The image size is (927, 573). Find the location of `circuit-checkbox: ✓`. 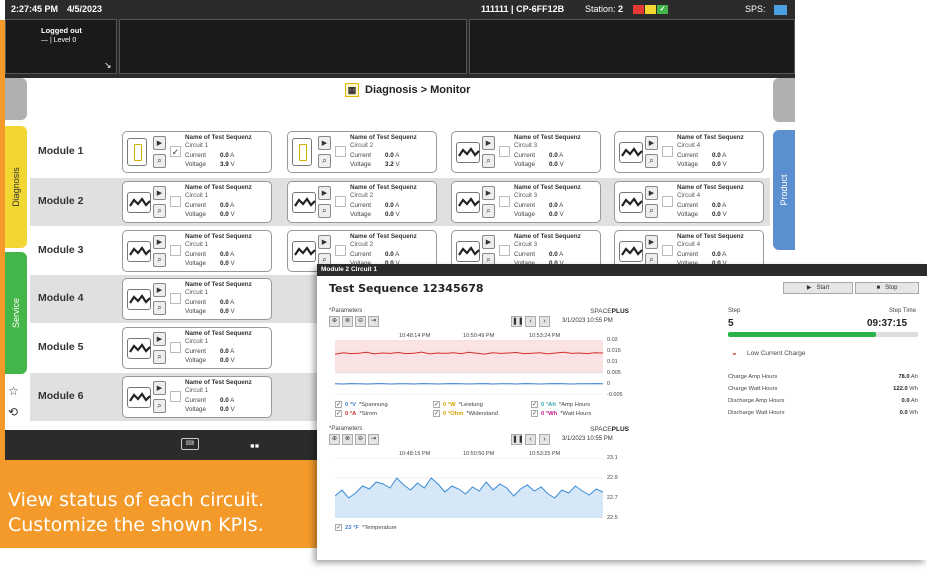

circuit-checkbox: ✓ is located at coordinates (175, 151).